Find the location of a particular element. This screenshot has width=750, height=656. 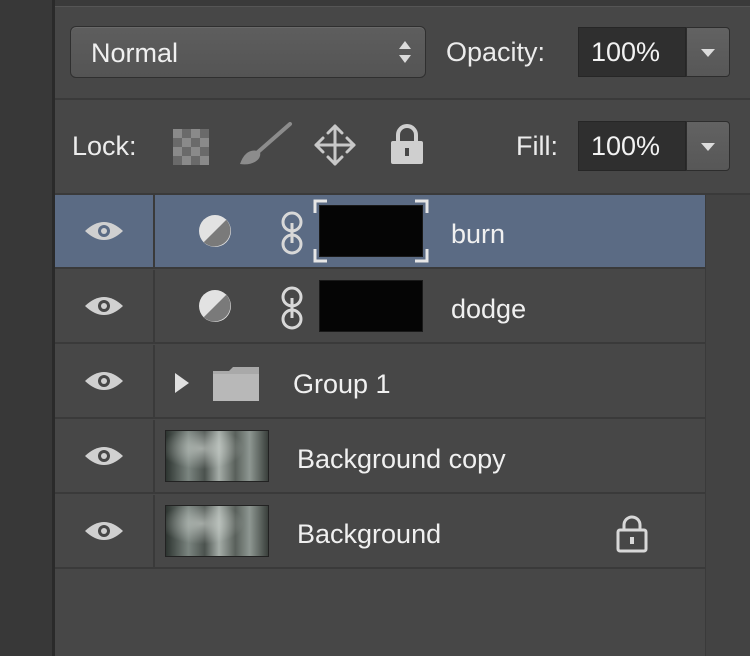

fill-field: 100% is located at coordinates (632, 146).